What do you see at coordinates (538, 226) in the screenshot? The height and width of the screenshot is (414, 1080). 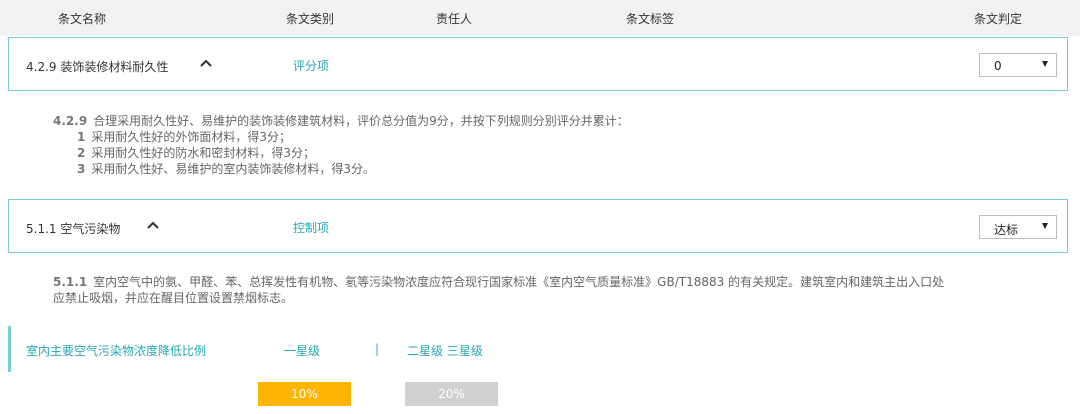 I see `clause-card-5-1-1: 5.1.1 空气污染物 控制项 达标` at bounding box center [538, 226].